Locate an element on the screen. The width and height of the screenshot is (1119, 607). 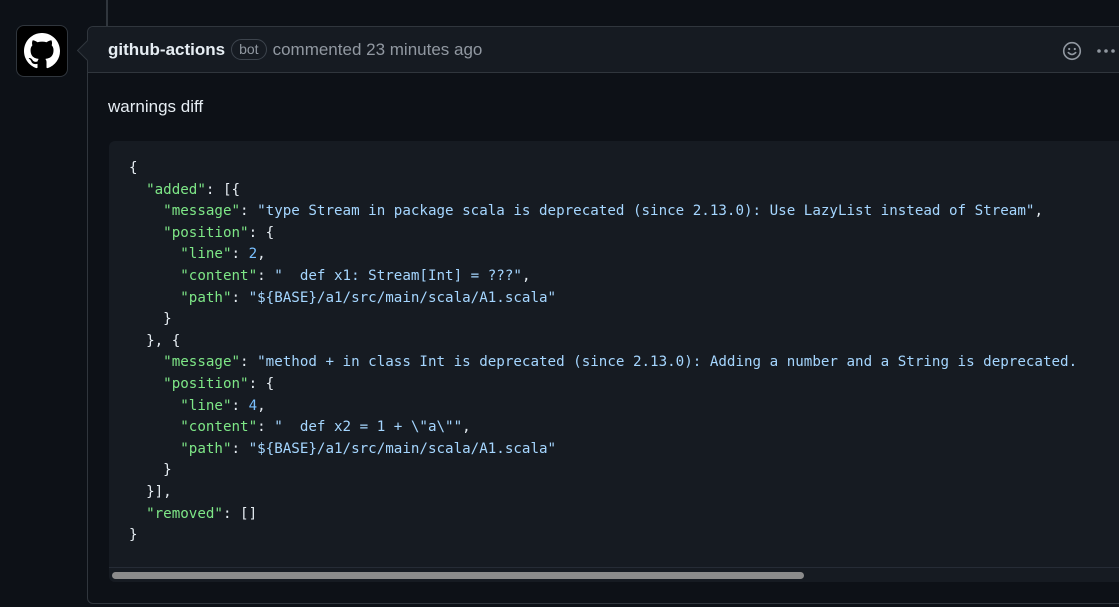
code-line: "content": " def x2 = 1 + \"a\"", is located at coordinates (300, 427).